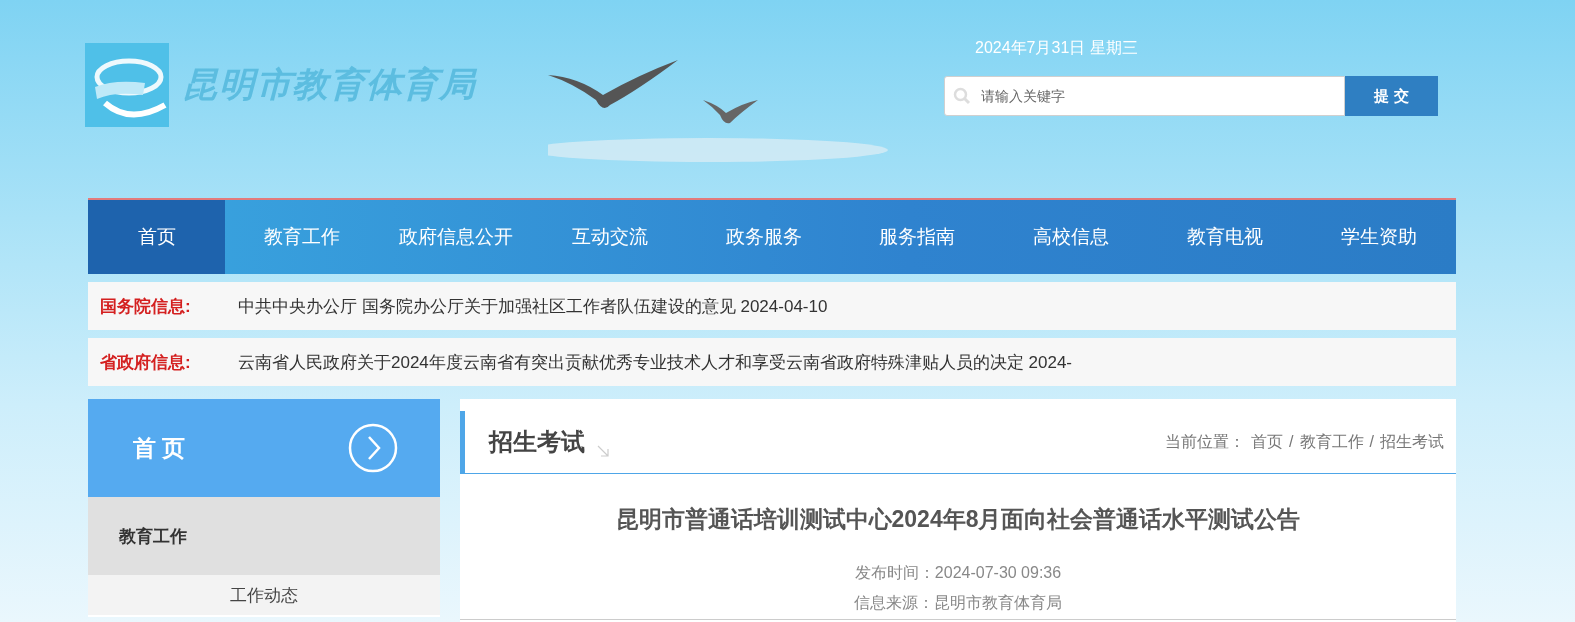 Image resolution: width=1575 pixels, height=622 pixels. What do you see at coordinates (1056, 48) in the screenshot?
I see `date-text: 2024年7月31日 星期三` at bounding box center [1056, 48].